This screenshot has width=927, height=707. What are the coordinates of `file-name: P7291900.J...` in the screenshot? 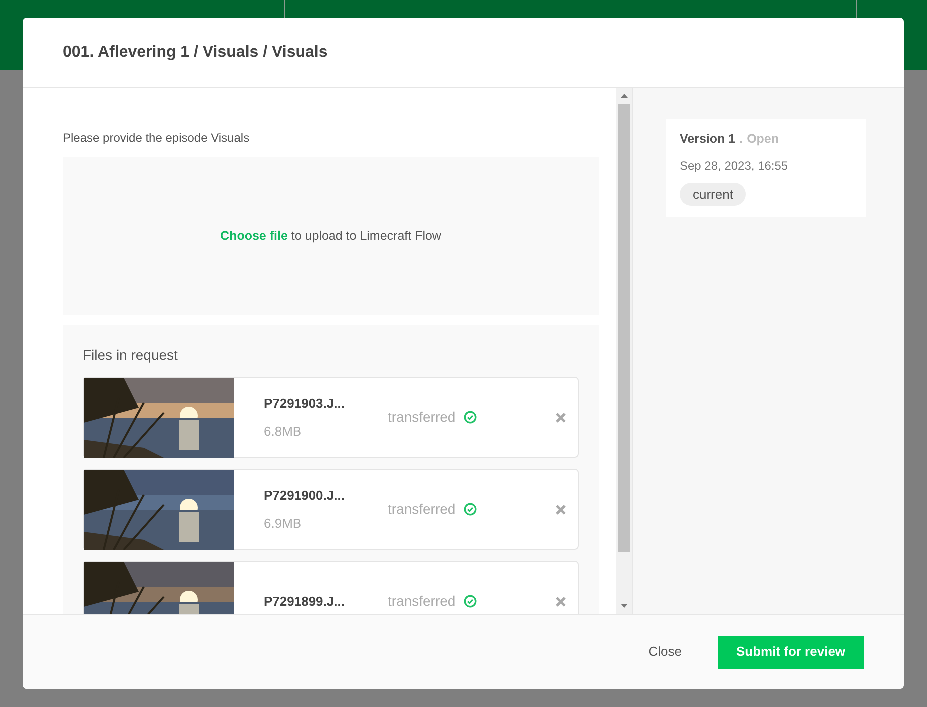 It's located at (305, 496).